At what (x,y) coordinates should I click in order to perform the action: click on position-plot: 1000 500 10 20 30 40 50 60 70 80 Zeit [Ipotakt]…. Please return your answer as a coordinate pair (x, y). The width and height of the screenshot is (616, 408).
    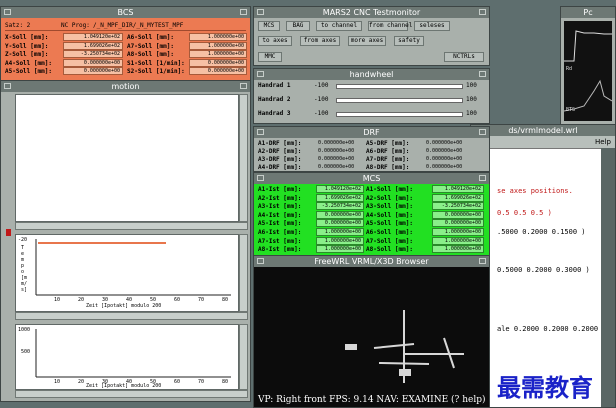
    Looking at the image, I should click on (127, 357).